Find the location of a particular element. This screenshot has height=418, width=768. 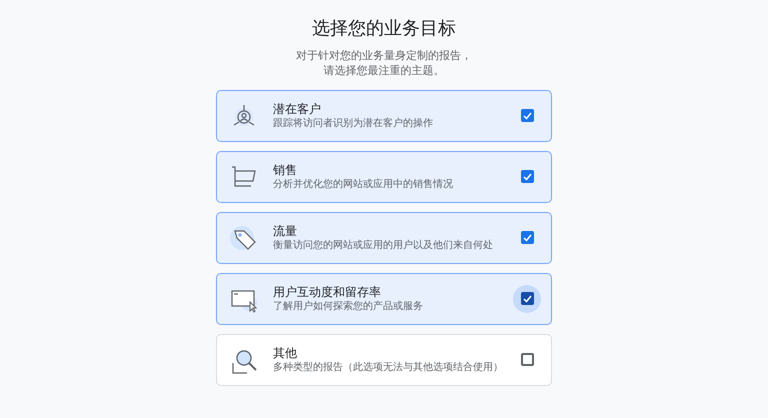

goal-option-card: 潜在客户 跟踪将访问者识别为潜在客户的操作 is located at coordinates (384, 116).